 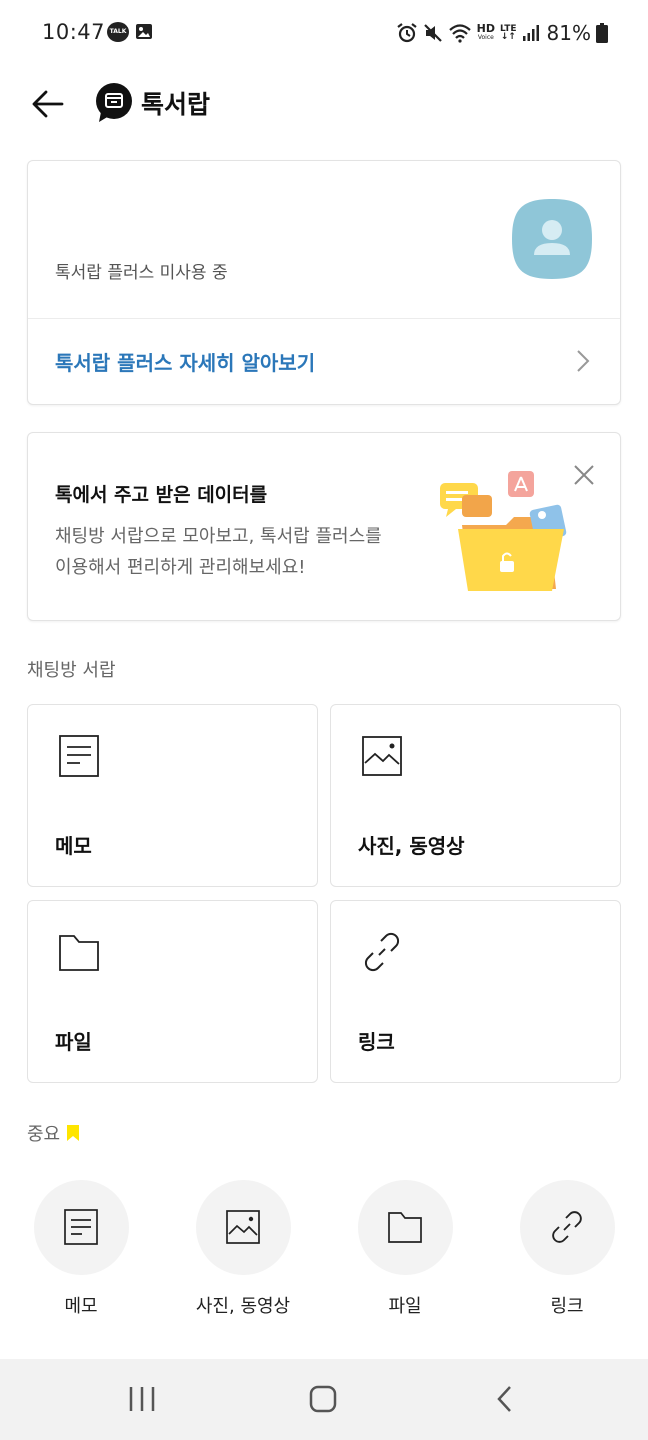 I want to click on important-photo-button: 사진, 동영상, so click(x=243, y=1249).